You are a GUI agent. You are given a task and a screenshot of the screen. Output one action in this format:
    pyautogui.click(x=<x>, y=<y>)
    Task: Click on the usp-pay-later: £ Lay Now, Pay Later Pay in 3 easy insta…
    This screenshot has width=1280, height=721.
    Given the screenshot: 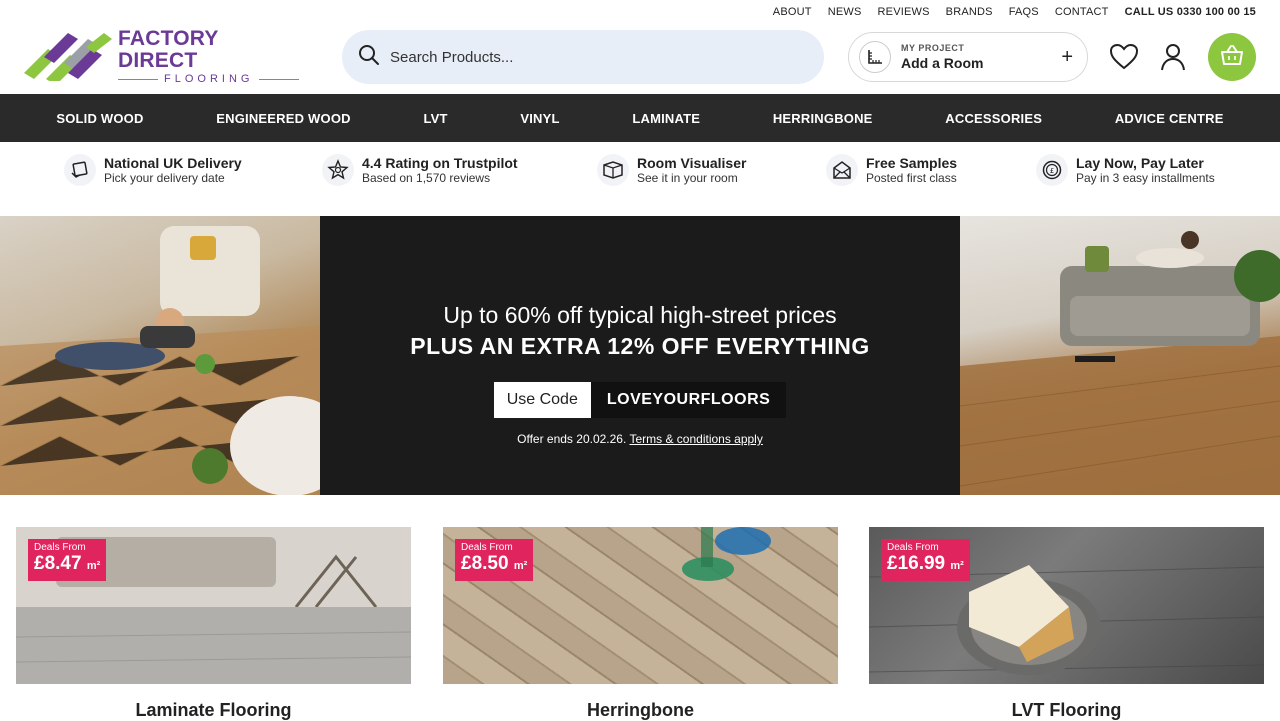 What is the action you would take?
    pyautogui.click(x=1125, y=170)
    